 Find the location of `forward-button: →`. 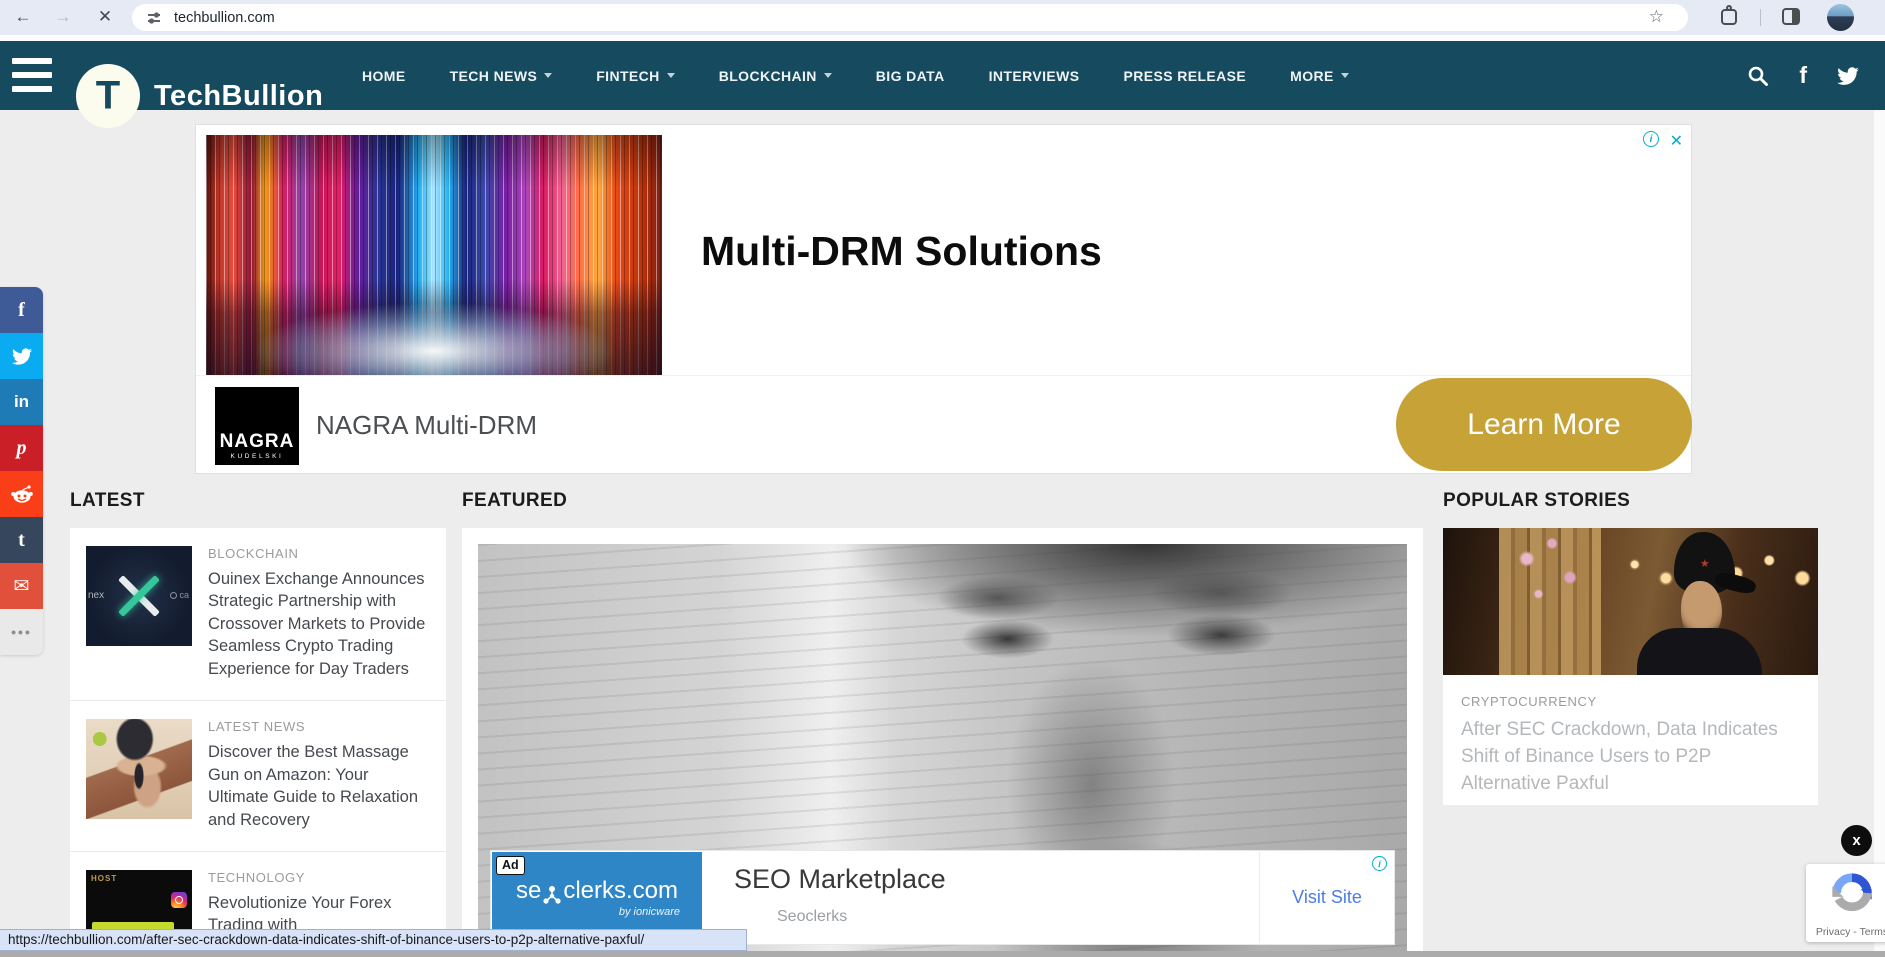

forward-button: → is located at coordinates (63, 17).